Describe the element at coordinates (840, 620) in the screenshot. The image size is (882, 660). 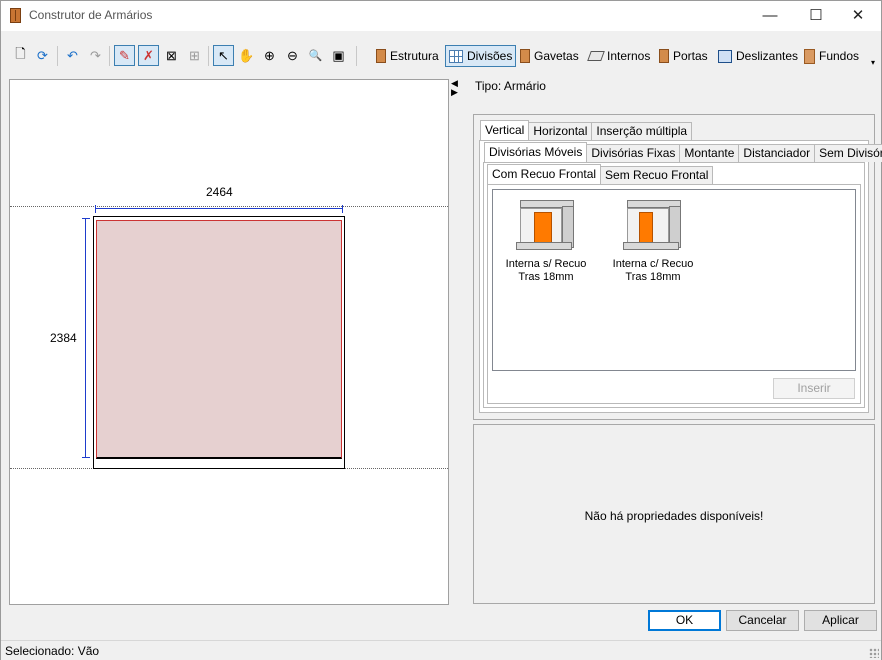
I see `apply-button: Aplicar` at that location.